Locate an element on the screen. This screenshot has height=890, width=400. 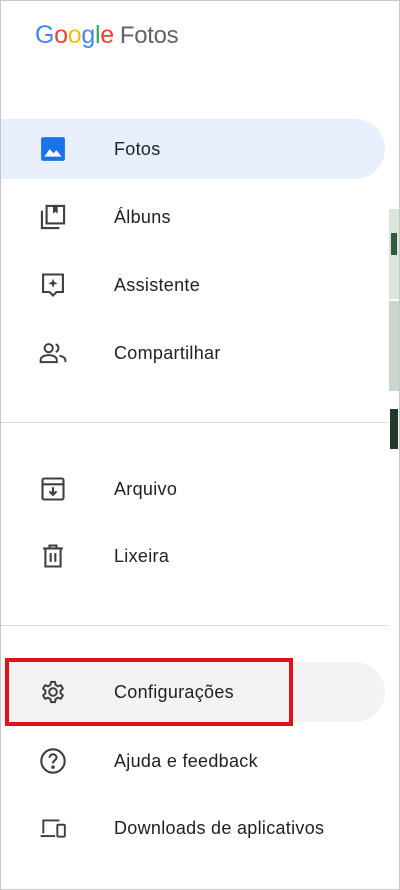
nav-item-ajuda-feedback: Ajuda e feedback is located at coordinates (193, 761).